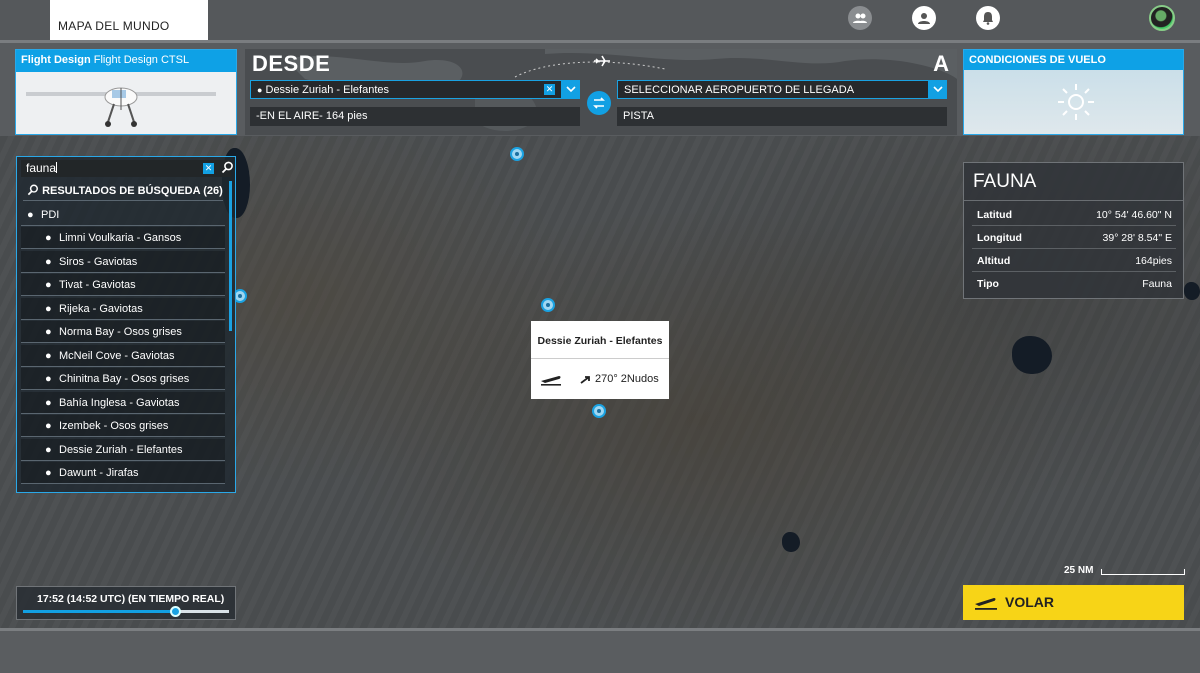 The width and height of the screenshot is (1200, 673). I want to click on wind-icon, so click(585, 380).